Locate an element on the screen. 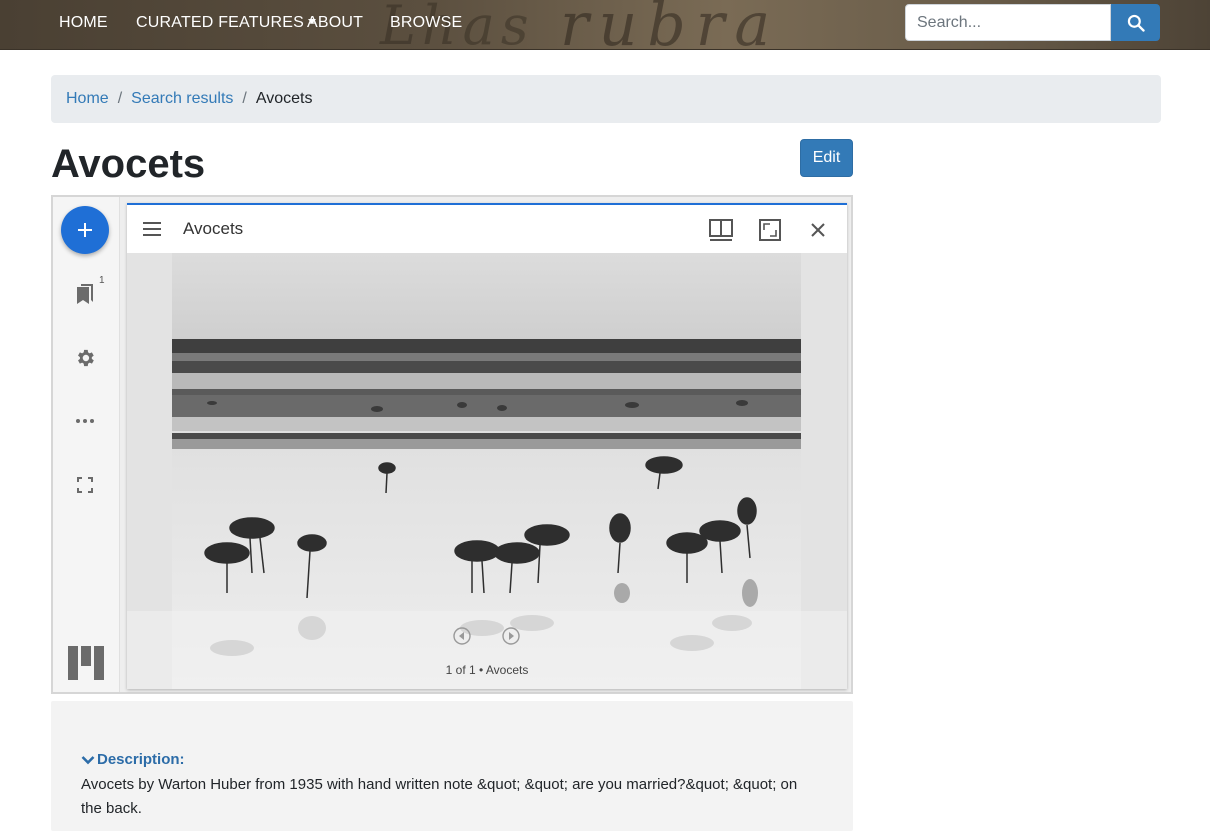 The height and width of the screenshot is (831, 1210). window-close-button is located at coordinates (818, 230).